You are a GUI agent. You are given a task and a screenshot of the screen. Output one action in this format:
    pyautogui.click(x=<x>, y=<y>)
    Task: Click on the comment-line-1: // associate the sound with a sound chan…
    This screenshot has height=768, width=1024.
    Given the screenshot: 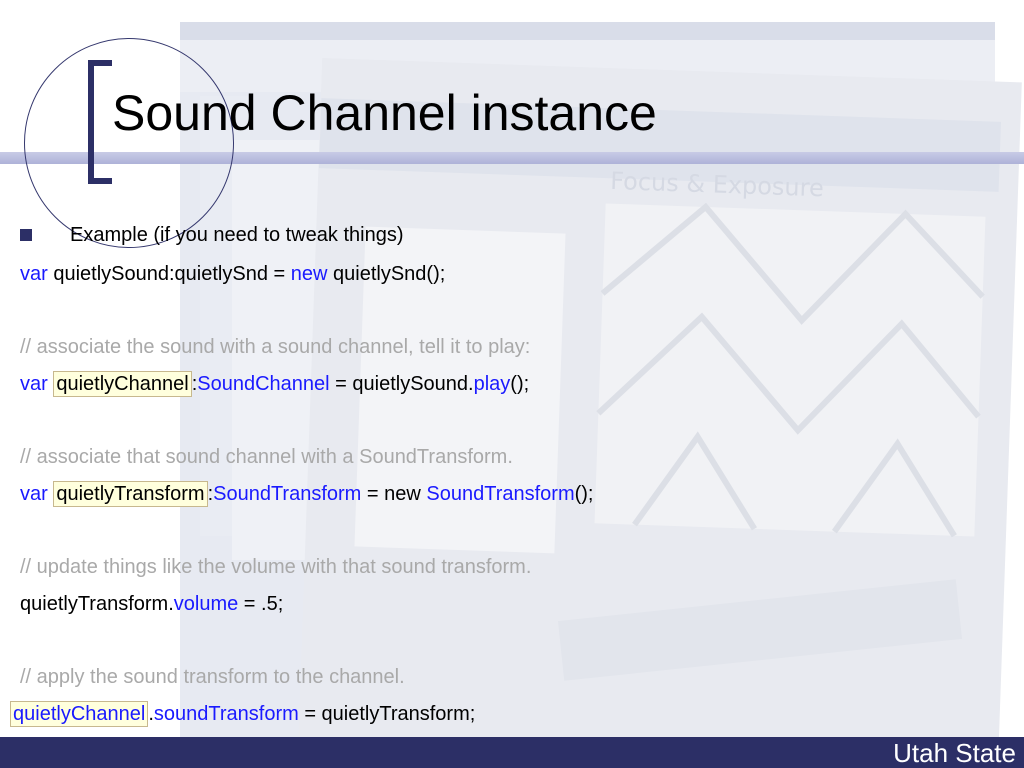 What is the action you would take?
    pyautogui.click(x=275, y=347)
    